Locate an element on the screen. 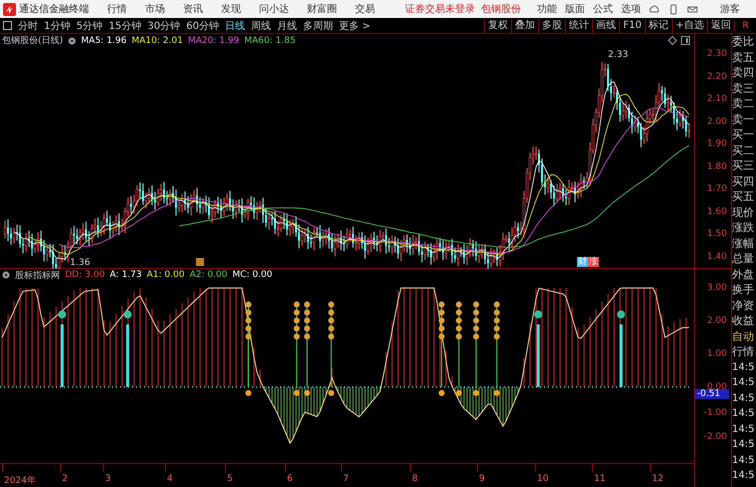 The image size is (756, 487). period-tab: 周线 is located at coordinates (260, 25).